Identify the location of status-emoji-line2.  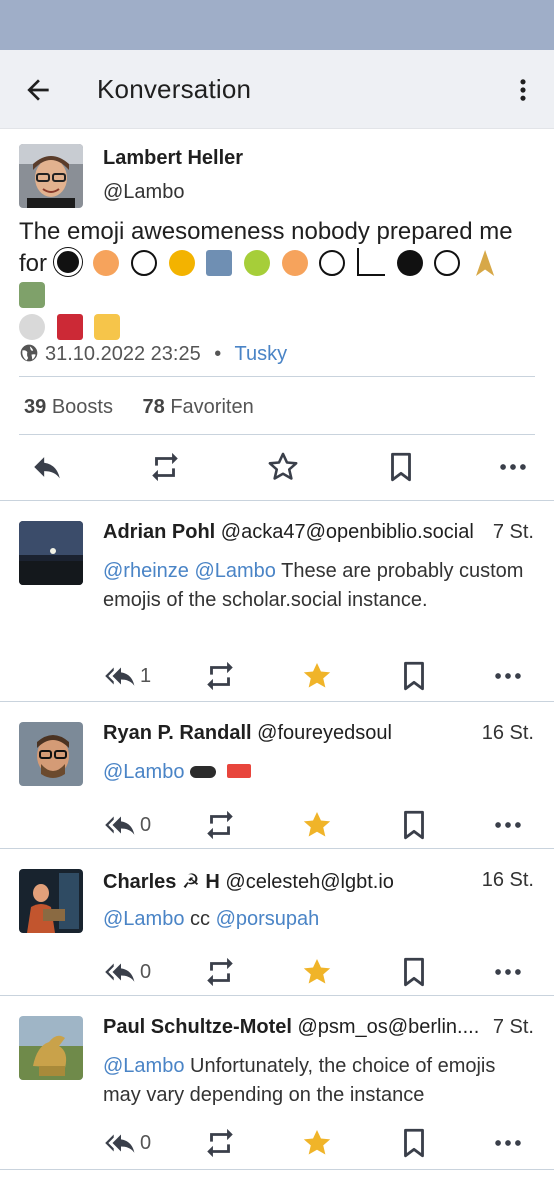
(279, 328).